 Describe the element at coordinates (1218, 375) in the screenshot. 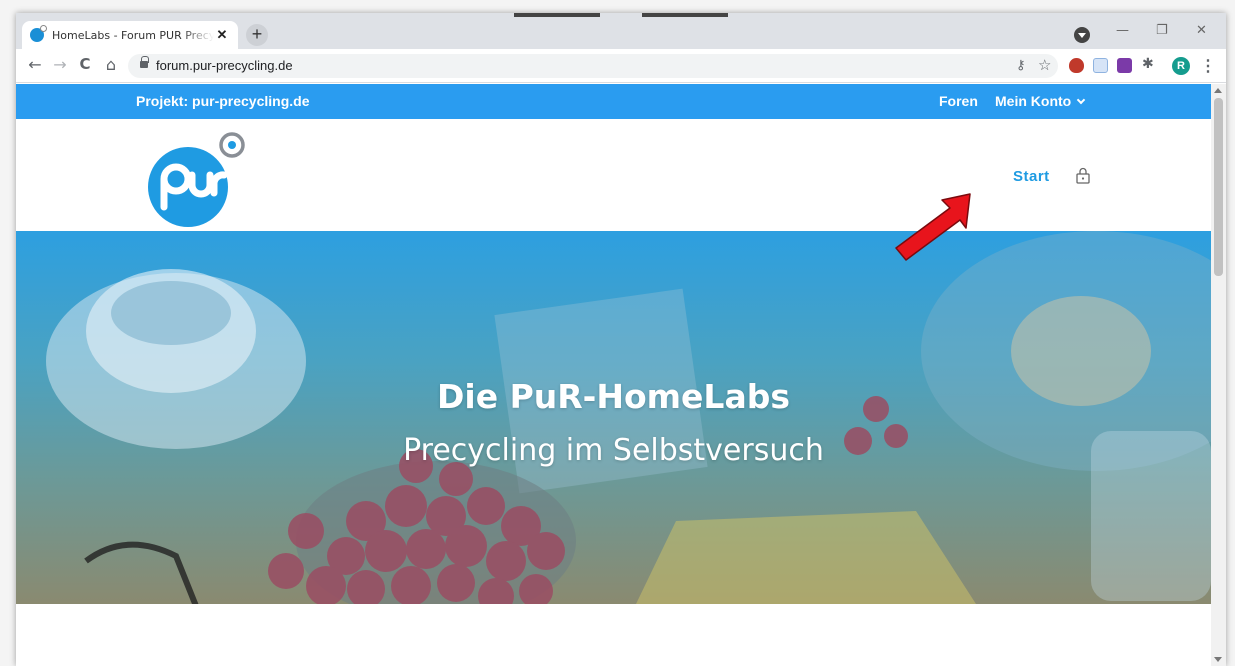

I see `page-scrollbar` at that location.